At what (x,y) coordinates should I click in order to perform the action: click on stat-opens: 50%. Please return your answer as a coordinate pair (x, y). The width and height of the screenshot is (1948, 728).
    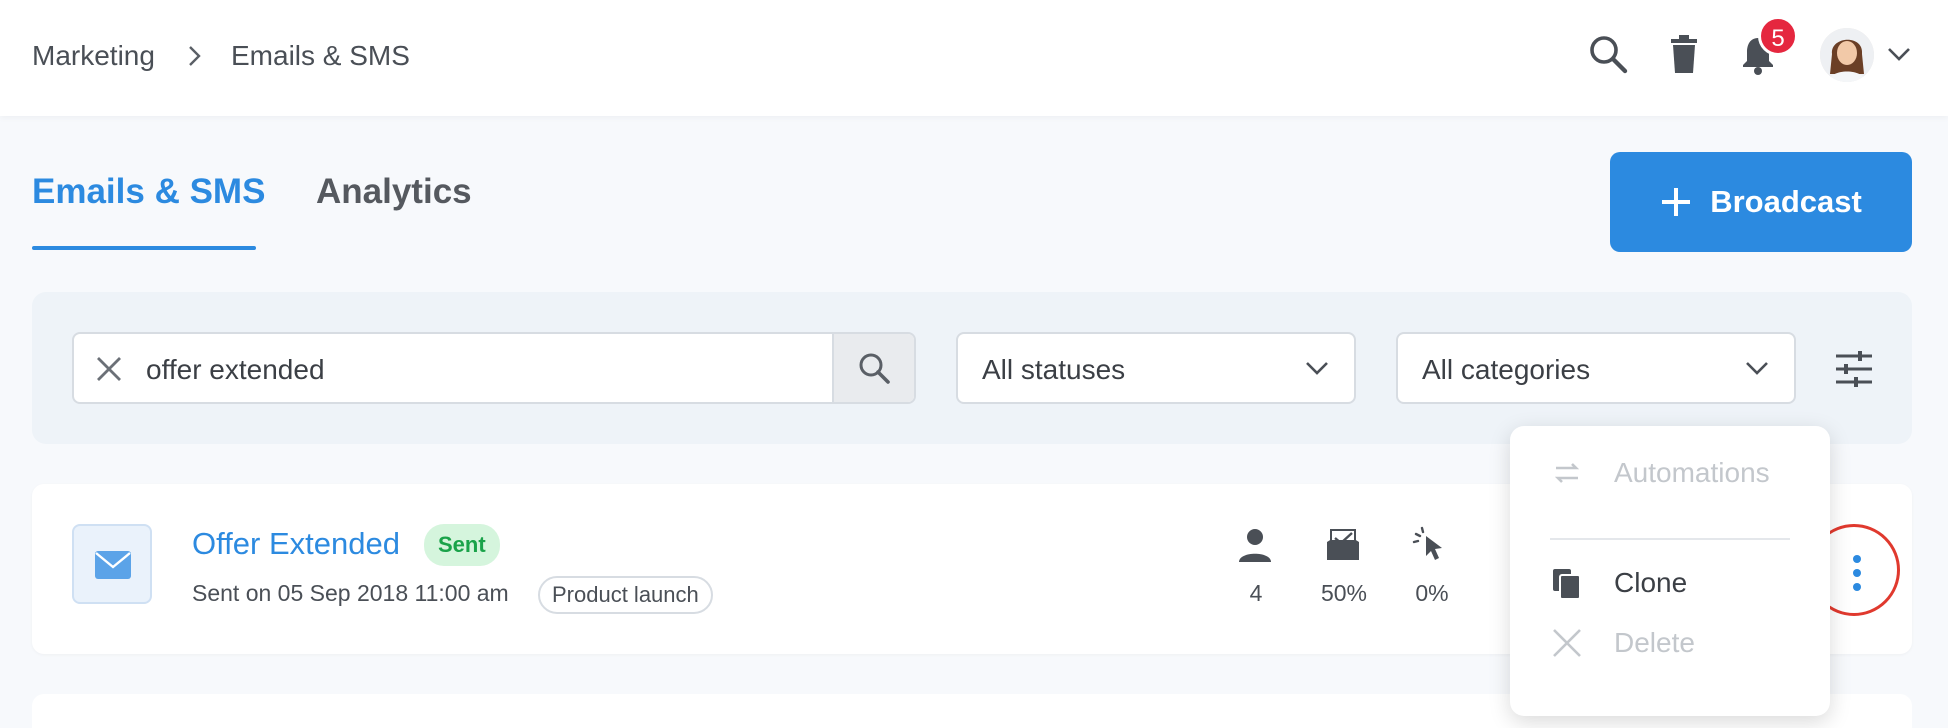
    Looking at the image, I should click on (1344, 593).